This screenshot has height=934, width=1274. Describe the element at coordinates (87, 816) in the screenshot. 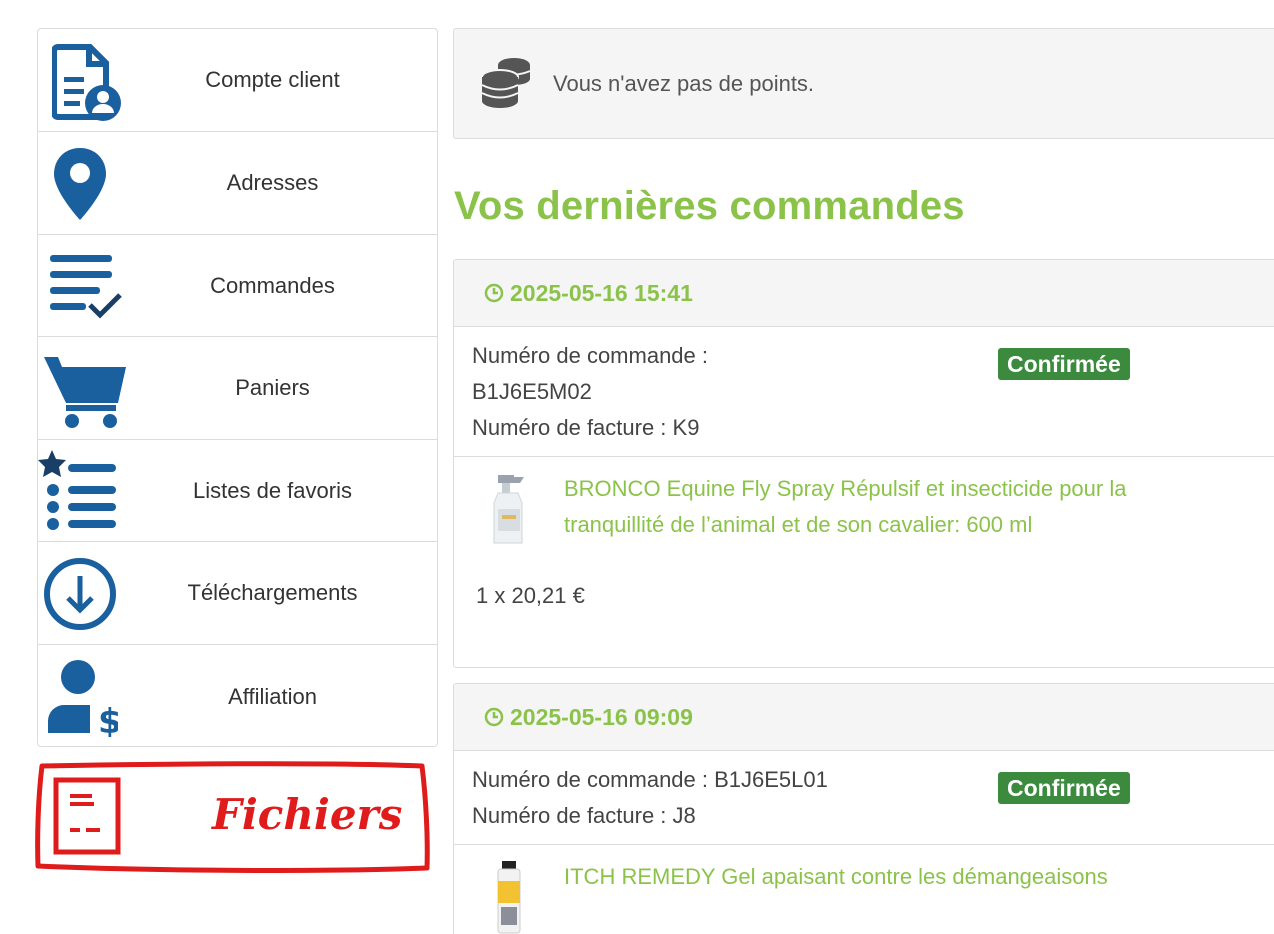

I see `file-document-sketch-icon` at that location.